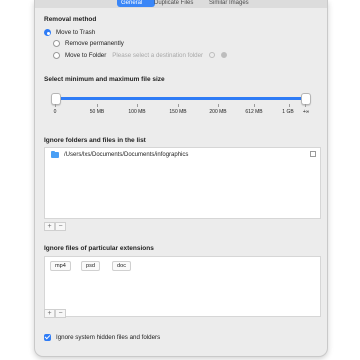 This screenshot has width=360, height=360. What do you see at coordinates (288, 112) in the screenshot?
I see `tick-label: 1 GB` at bounding box center [288, 112].